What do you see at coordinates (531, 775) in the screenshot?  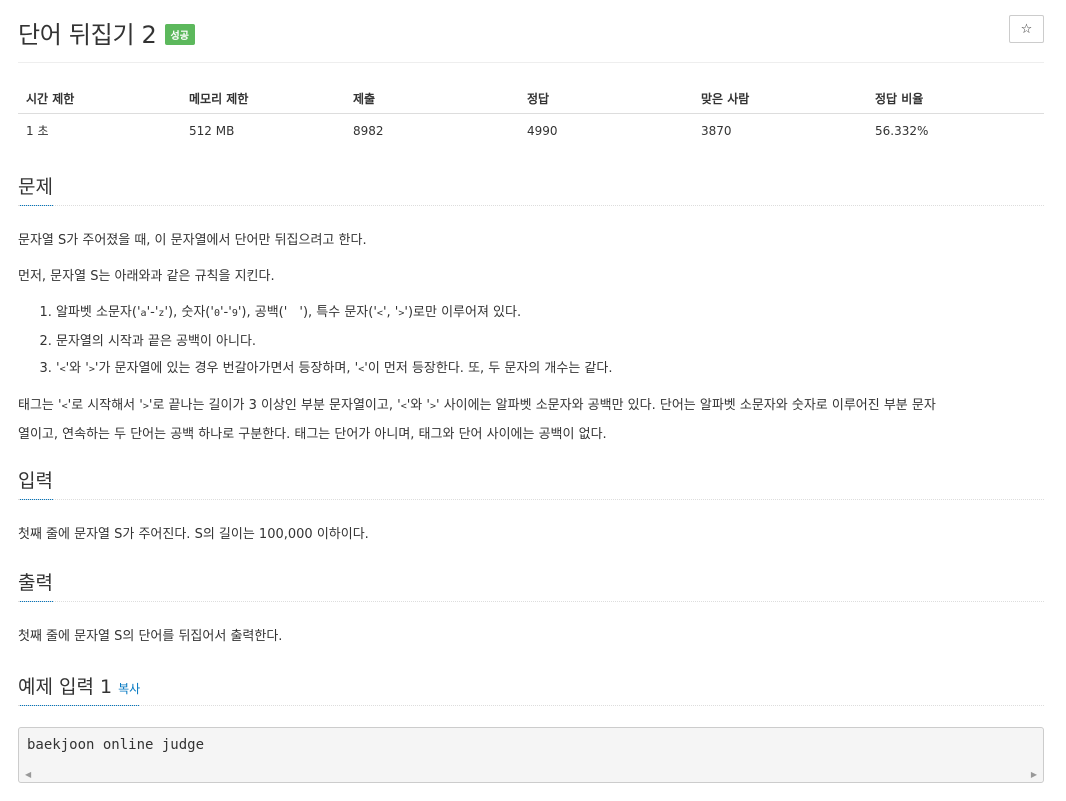 I see `horizontal-scrollbar: ◀ ▶` at bounding box center [531, 775].